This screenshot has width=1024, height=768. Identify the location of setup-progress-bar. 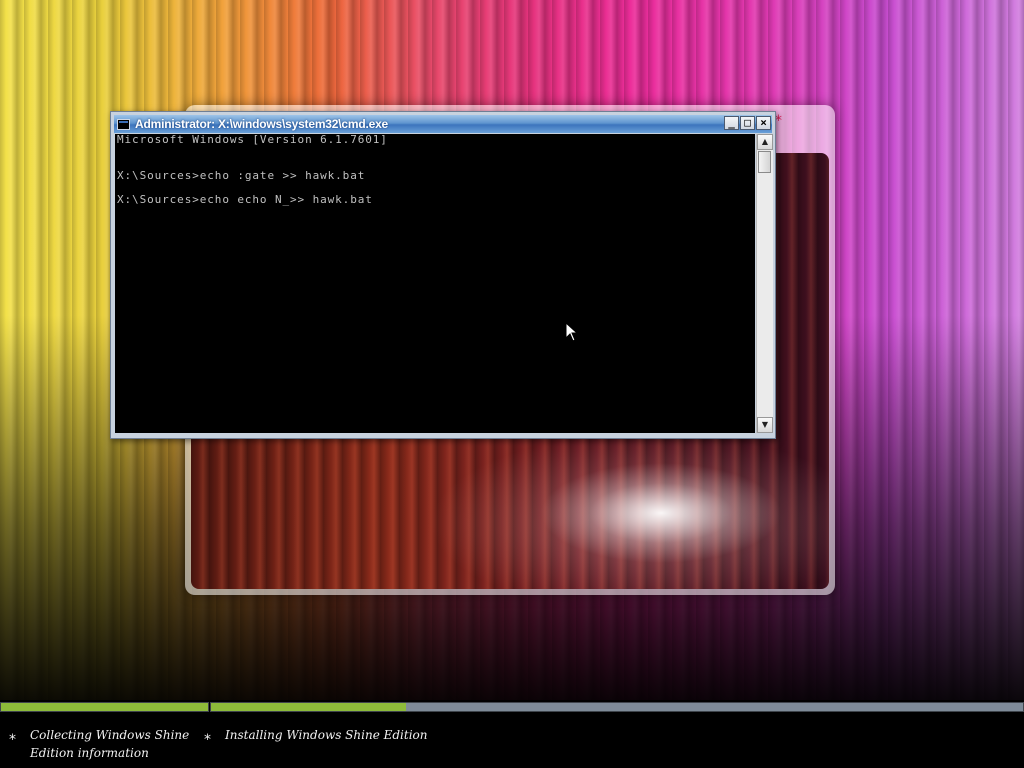
(512, 707).